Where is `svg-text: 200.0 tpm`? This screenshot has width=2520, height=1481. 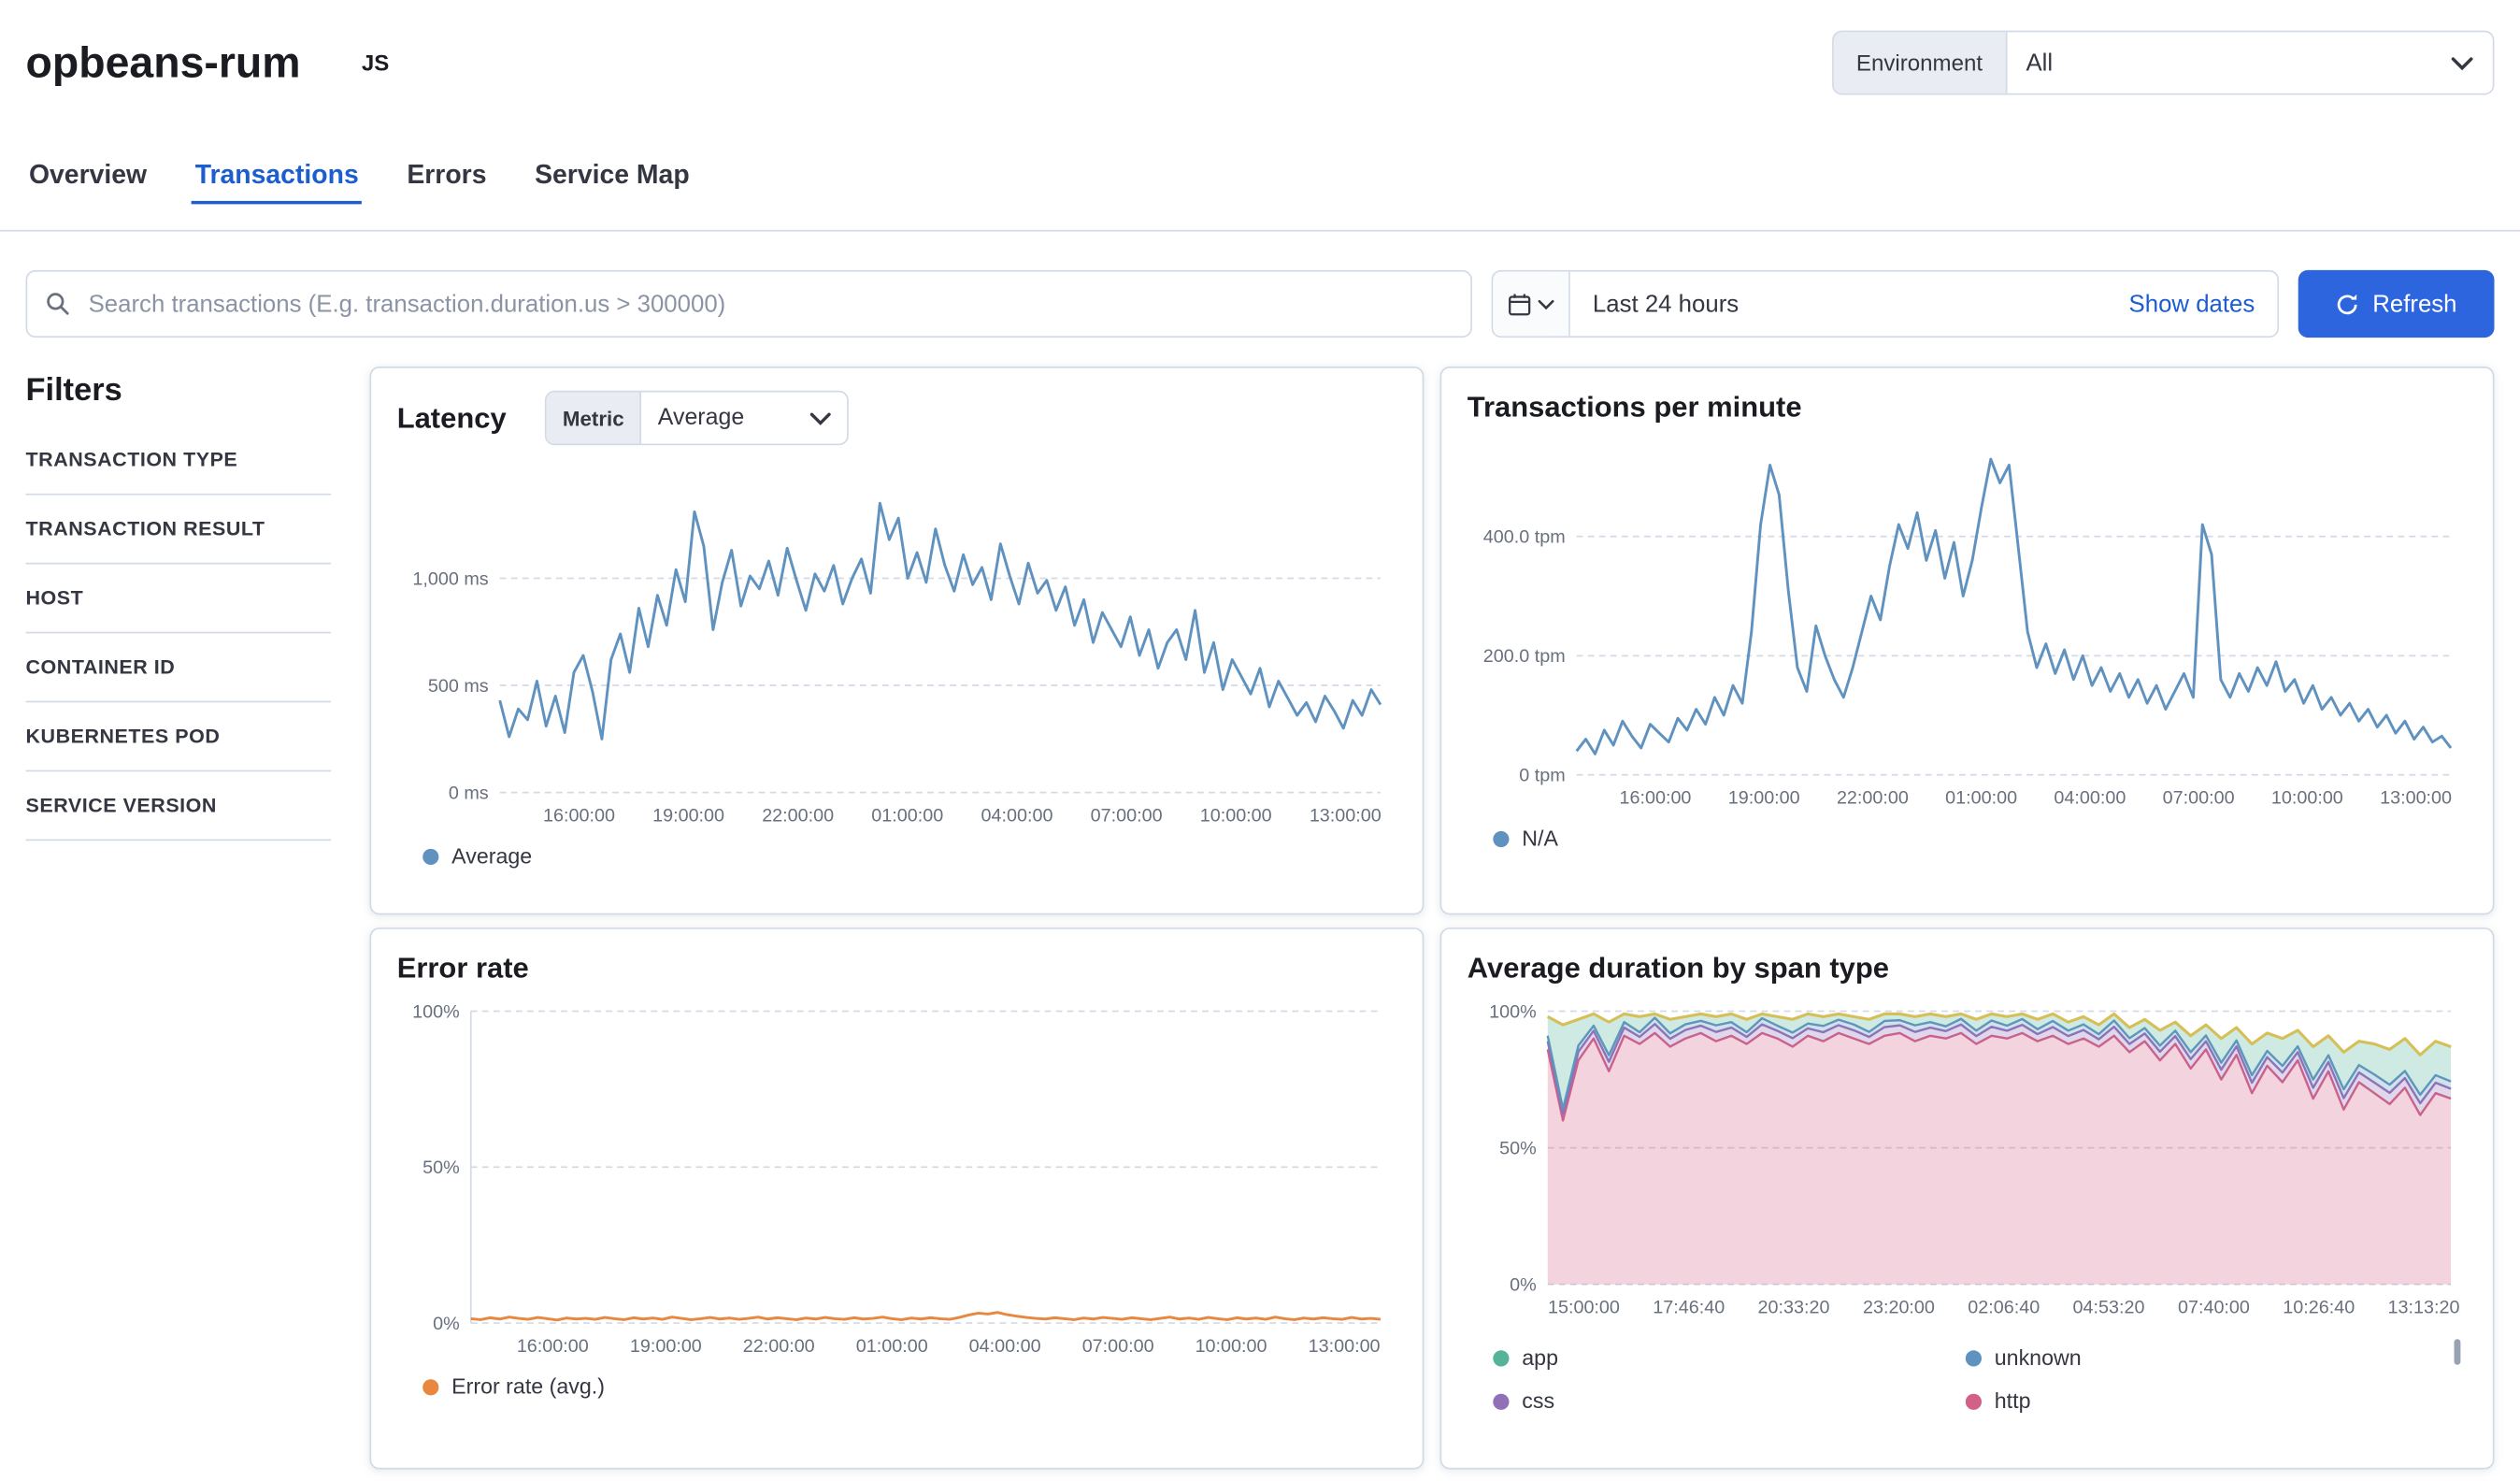
svg-text: 200.0 tpm is located at coordinates (1524, 656).